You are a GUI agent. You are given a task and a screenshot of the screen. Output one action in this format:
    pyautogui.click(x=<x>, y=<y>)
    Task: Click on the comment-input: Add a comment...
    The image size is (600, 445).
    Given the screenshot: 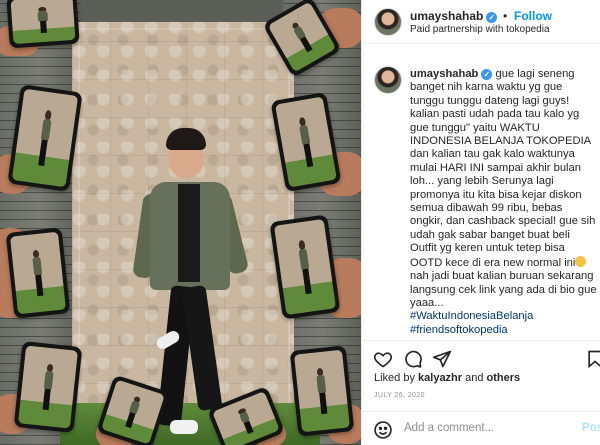 What is the action you would take?
    pyautogui.click(x=449, y=428)
    